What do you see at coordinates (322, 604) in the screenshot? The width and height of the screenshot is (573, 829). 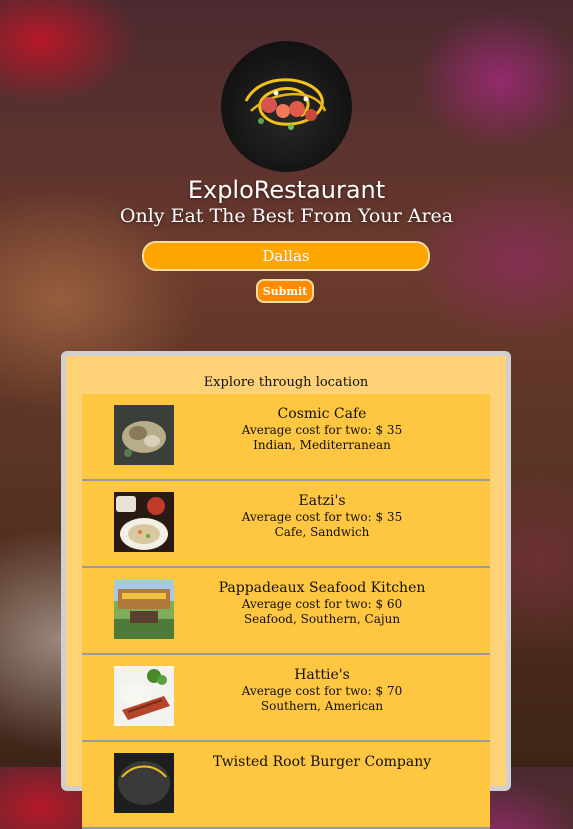 I see `restaurant-cost: Average cost for two: $ 60` at bounding box center [322, 604].